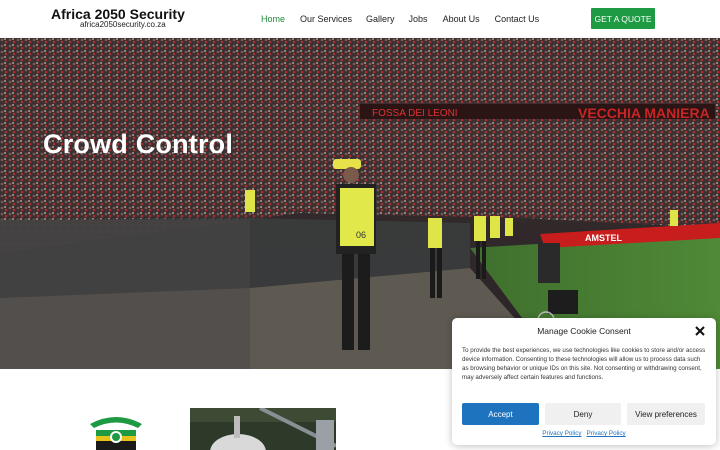  What do you see at coordinates (623, 18) in the screenshot?
I see `get-a-quote-button: GET A QUOTE` at bounding box center [623, 18].